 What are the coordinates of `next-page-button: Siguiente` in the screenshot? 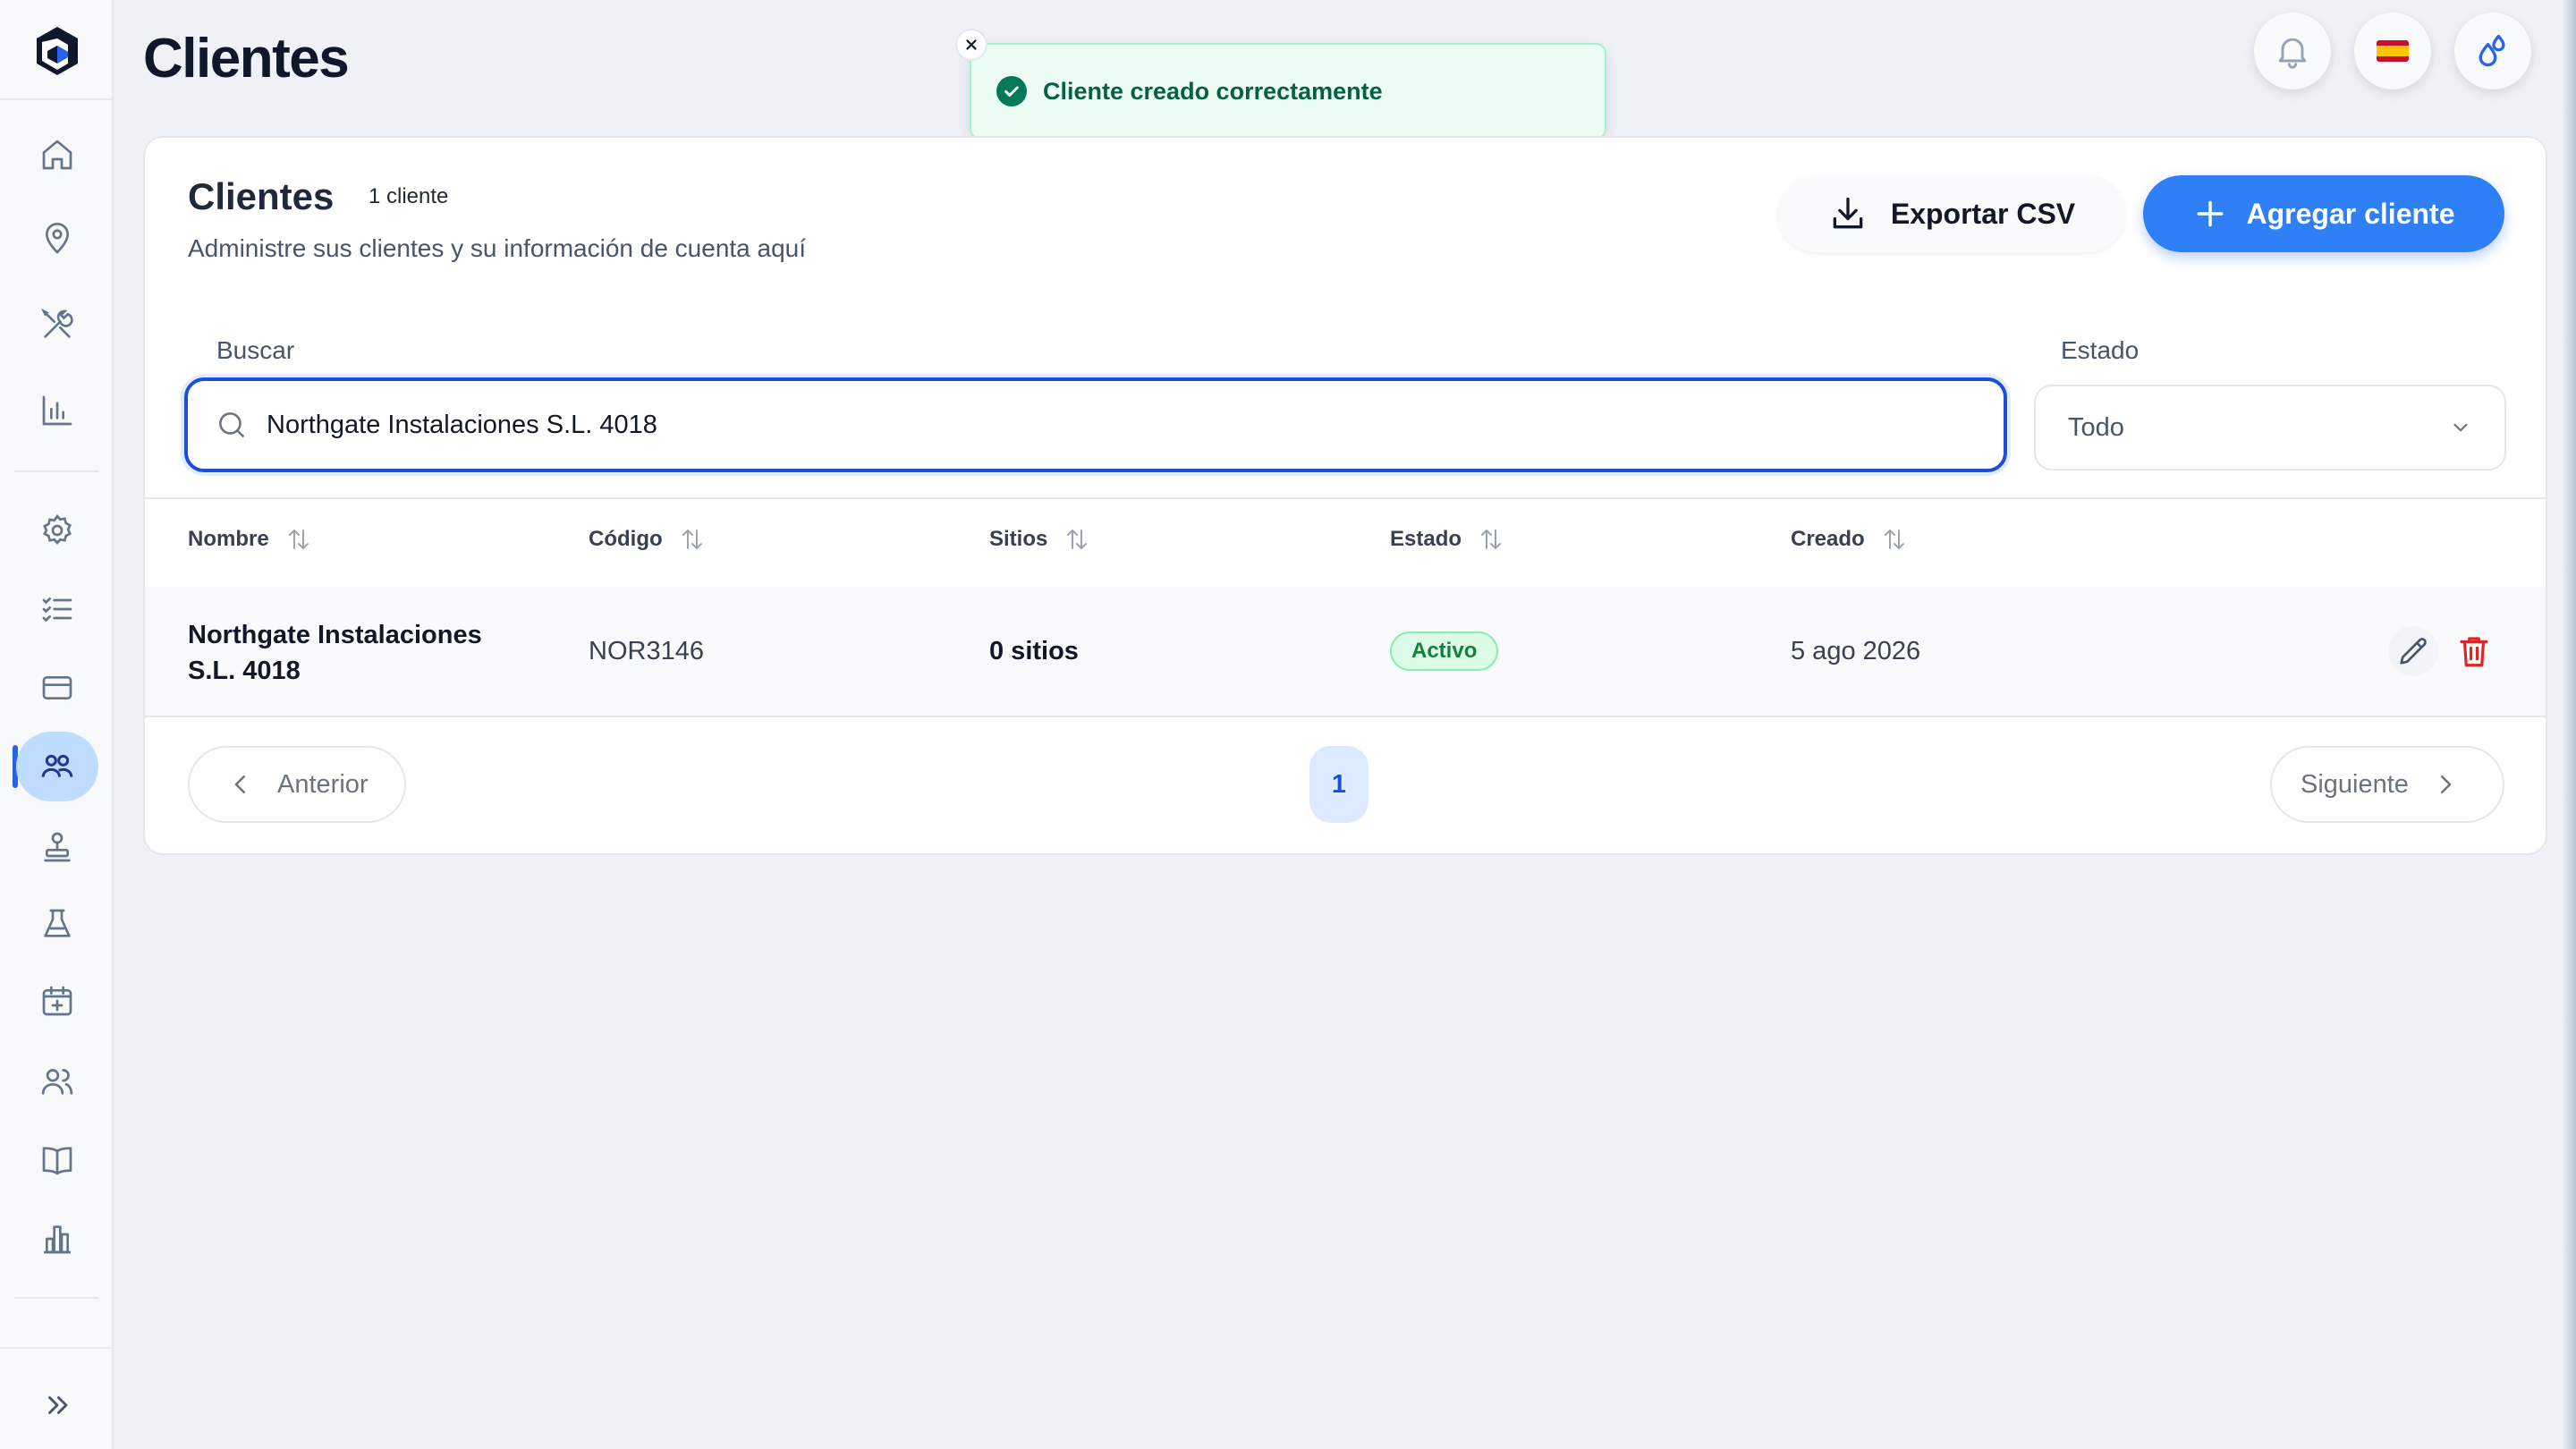 It's located at (2387, 784).